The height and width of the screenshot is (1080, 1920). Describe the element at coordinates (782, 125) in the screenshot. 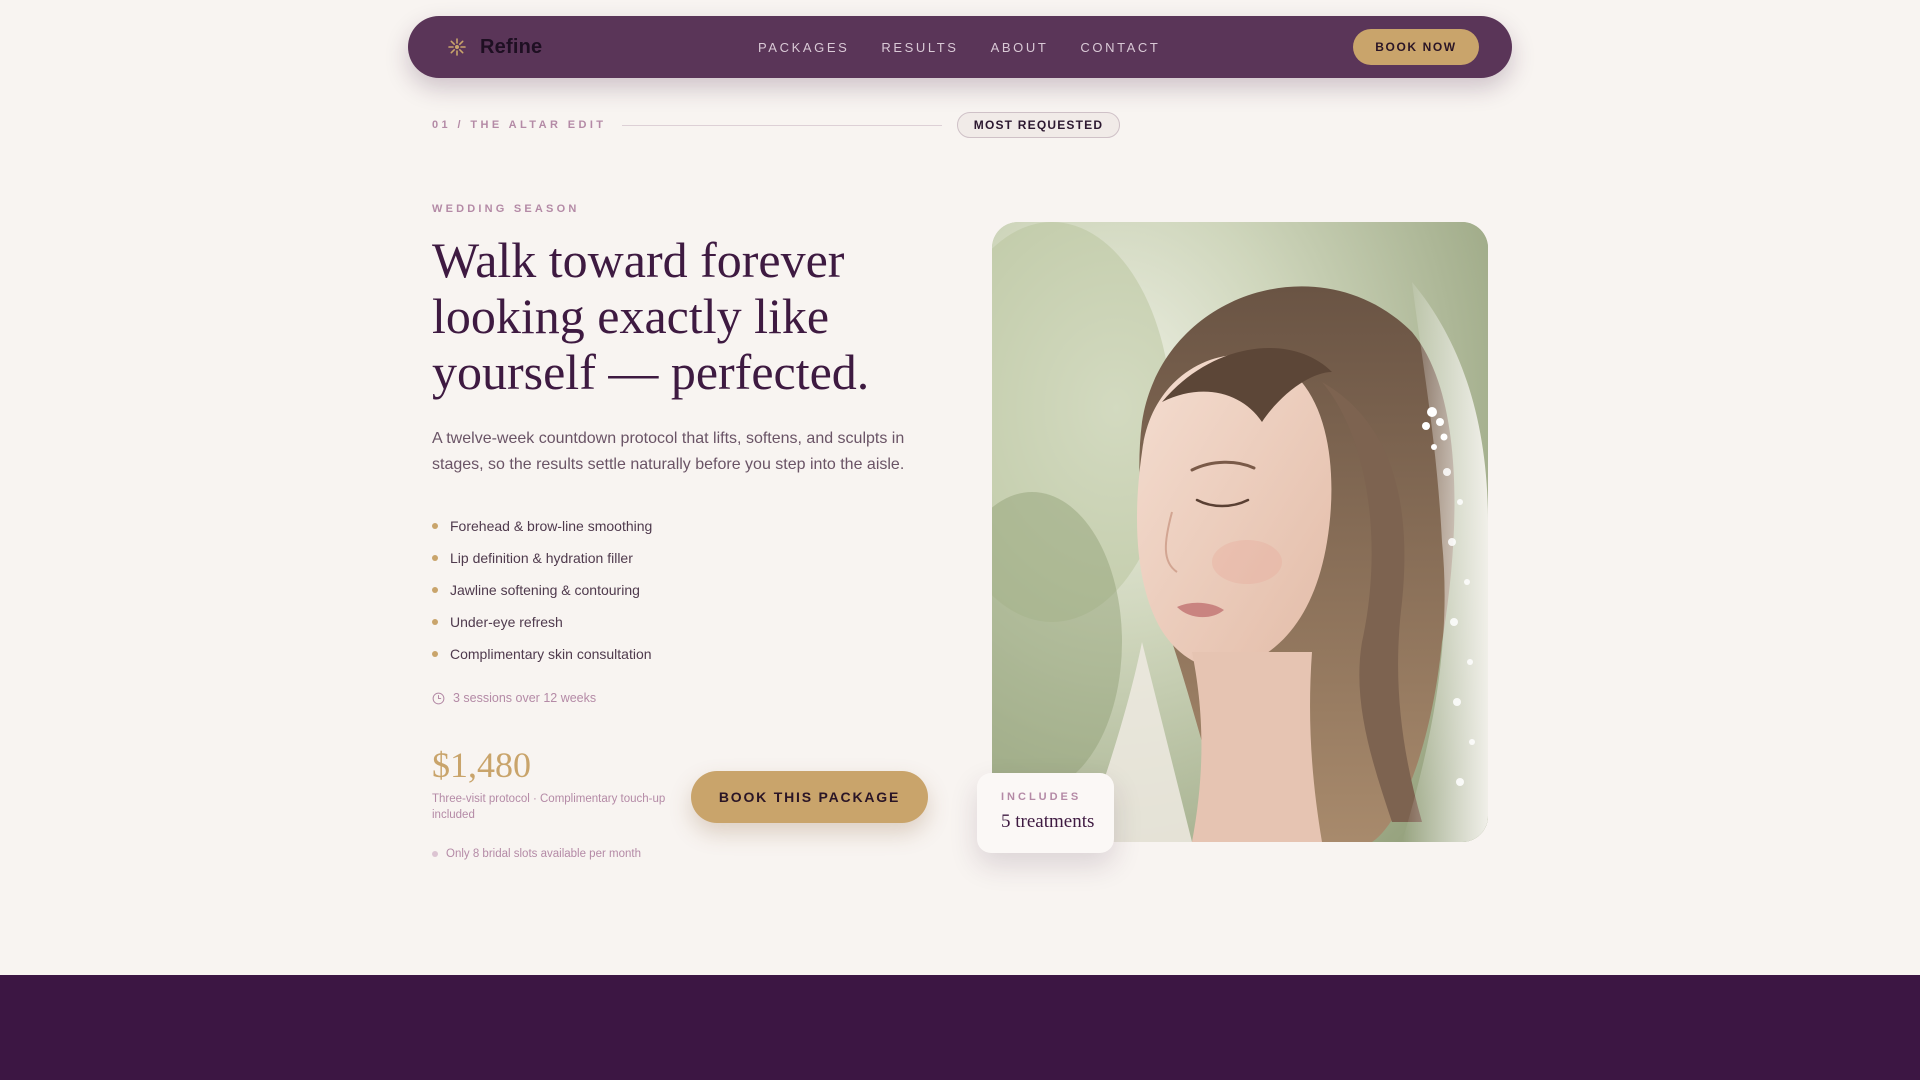

I see `divider` at that location.